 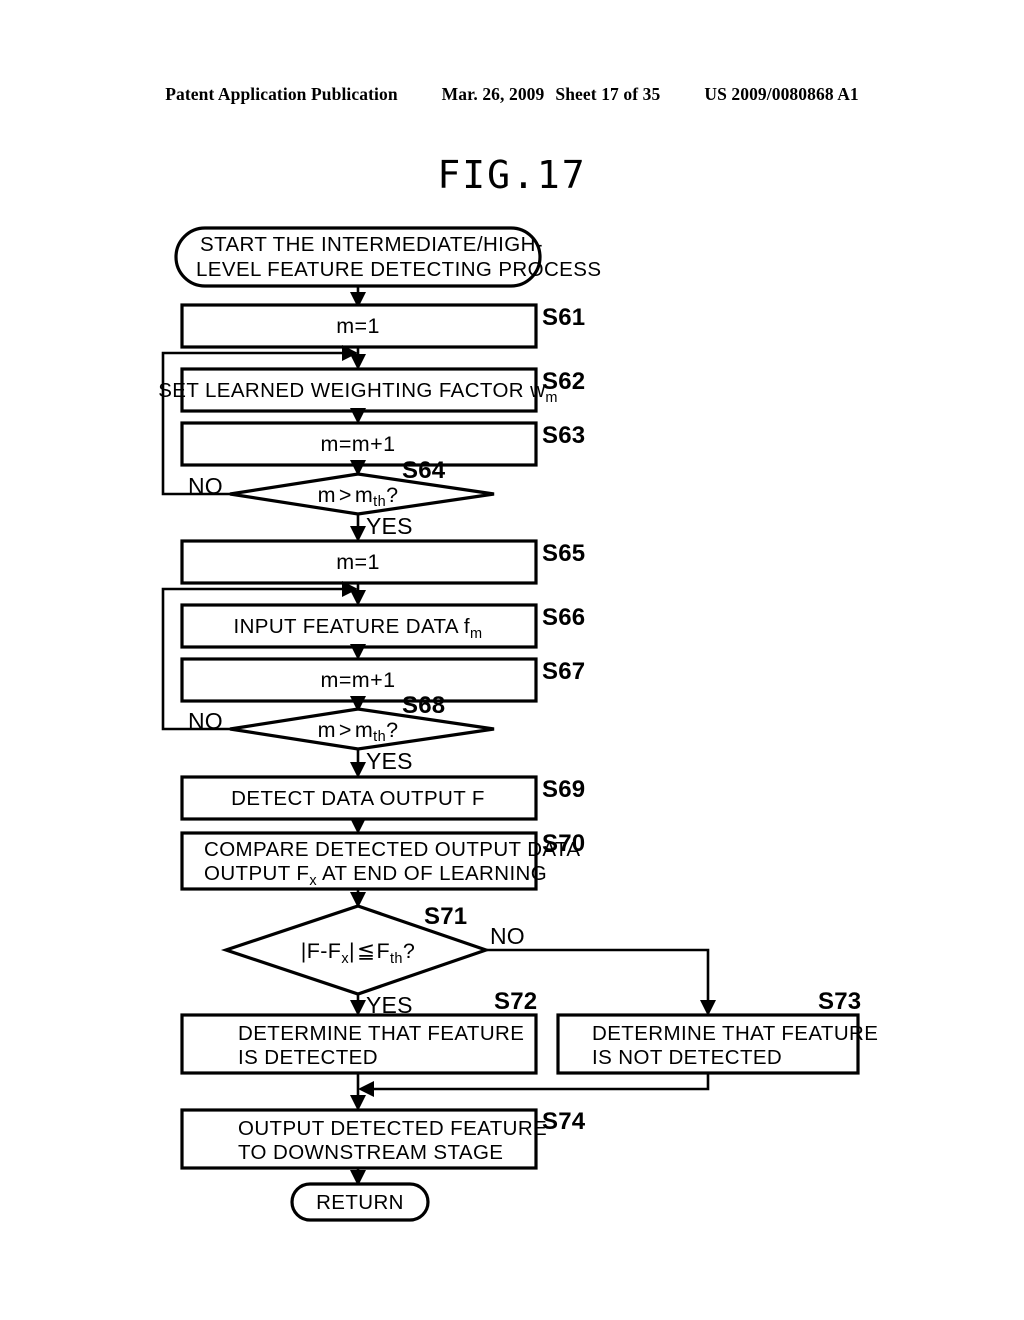 I want to click on step-s66-label: S66, so click(x=563, y=617).